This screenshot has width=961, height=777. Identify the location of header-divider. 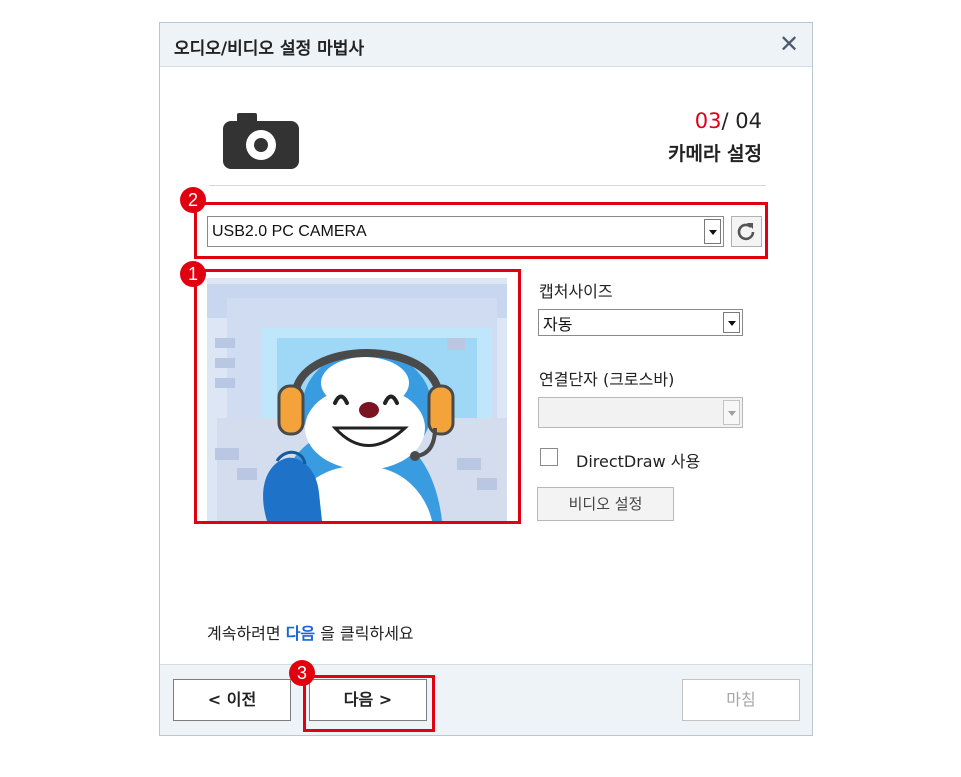
(487, 185).